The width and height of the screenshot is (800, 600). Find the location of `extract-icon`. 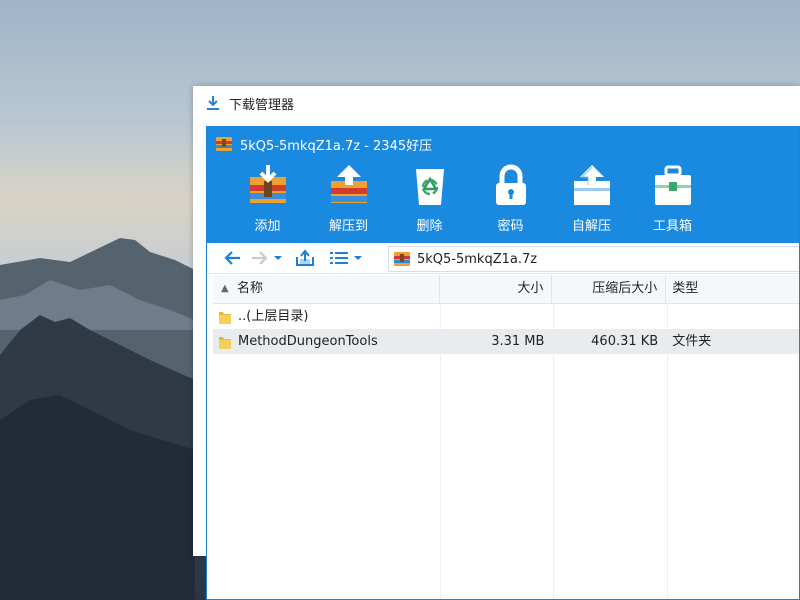

extract-icon is located at coordinates (348, 184).